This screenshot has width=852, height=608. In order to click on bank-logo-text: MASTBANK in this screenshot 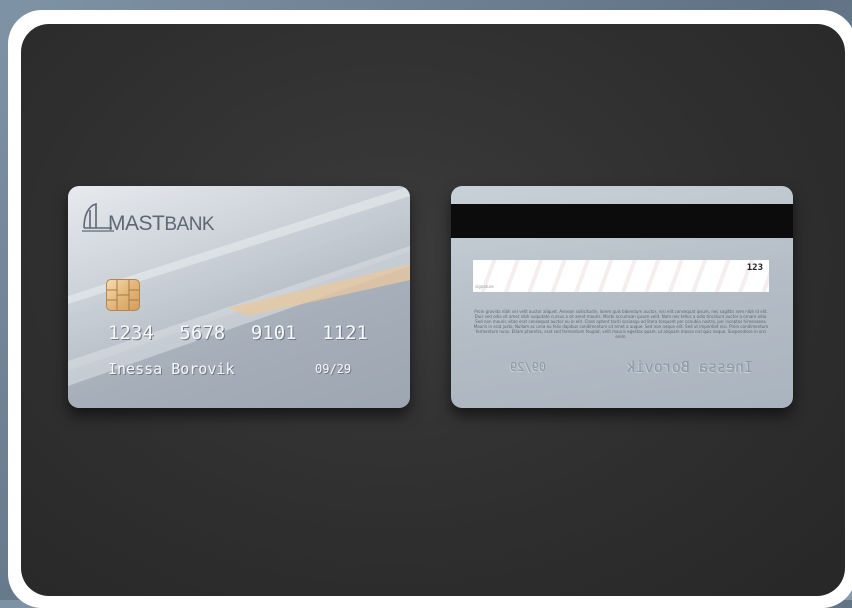, I will do `click(161, 224)`.